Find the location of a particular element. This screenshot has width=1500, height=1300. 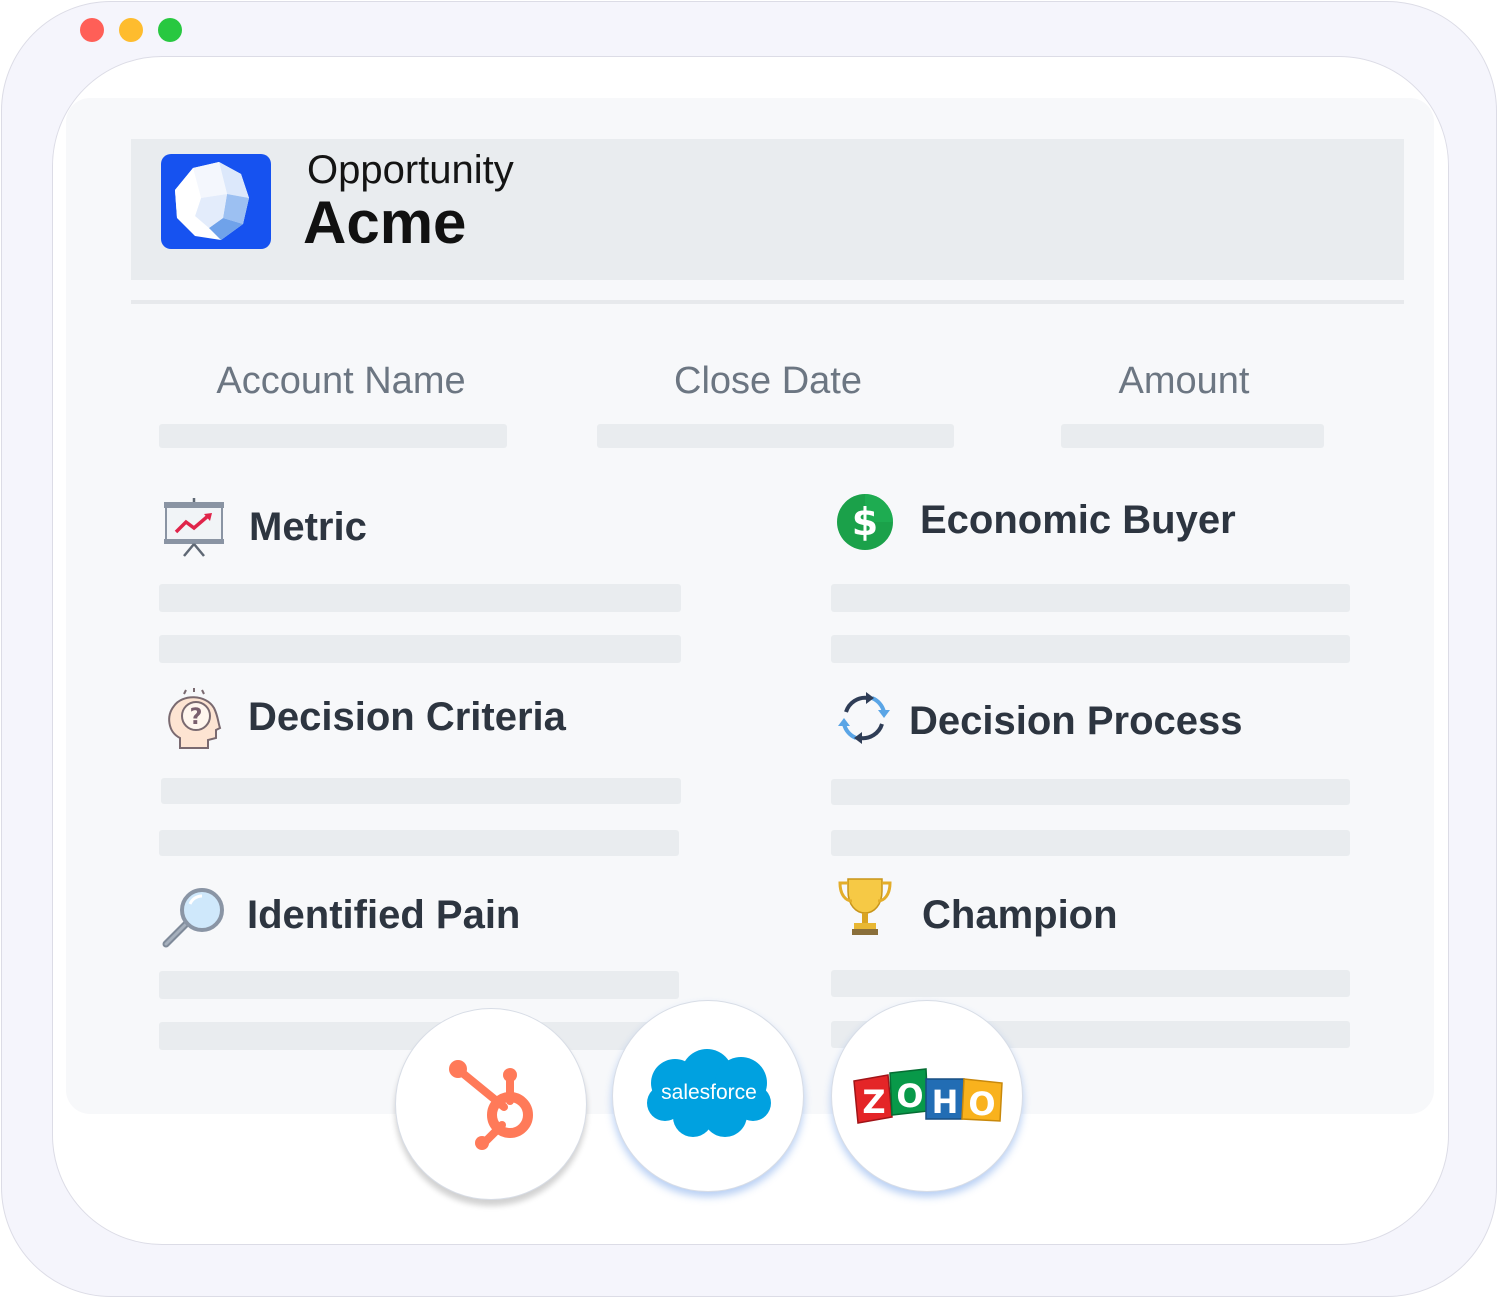

economic-buyer-title: Economic Buyer is located at coordinates (1078, 520).